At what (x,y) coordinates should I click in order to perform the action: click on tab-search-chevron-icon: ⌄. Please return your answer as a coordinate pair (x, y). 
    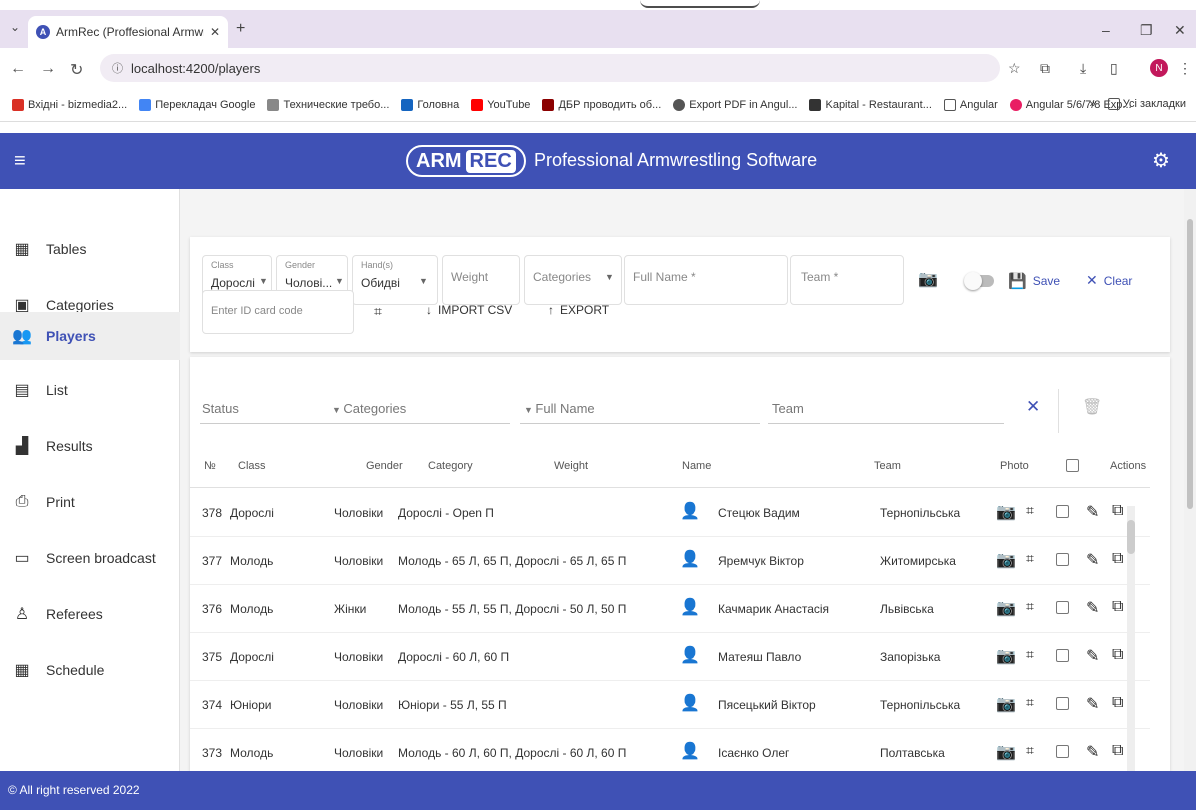
    Looking at the image, I should click on (15, 27).